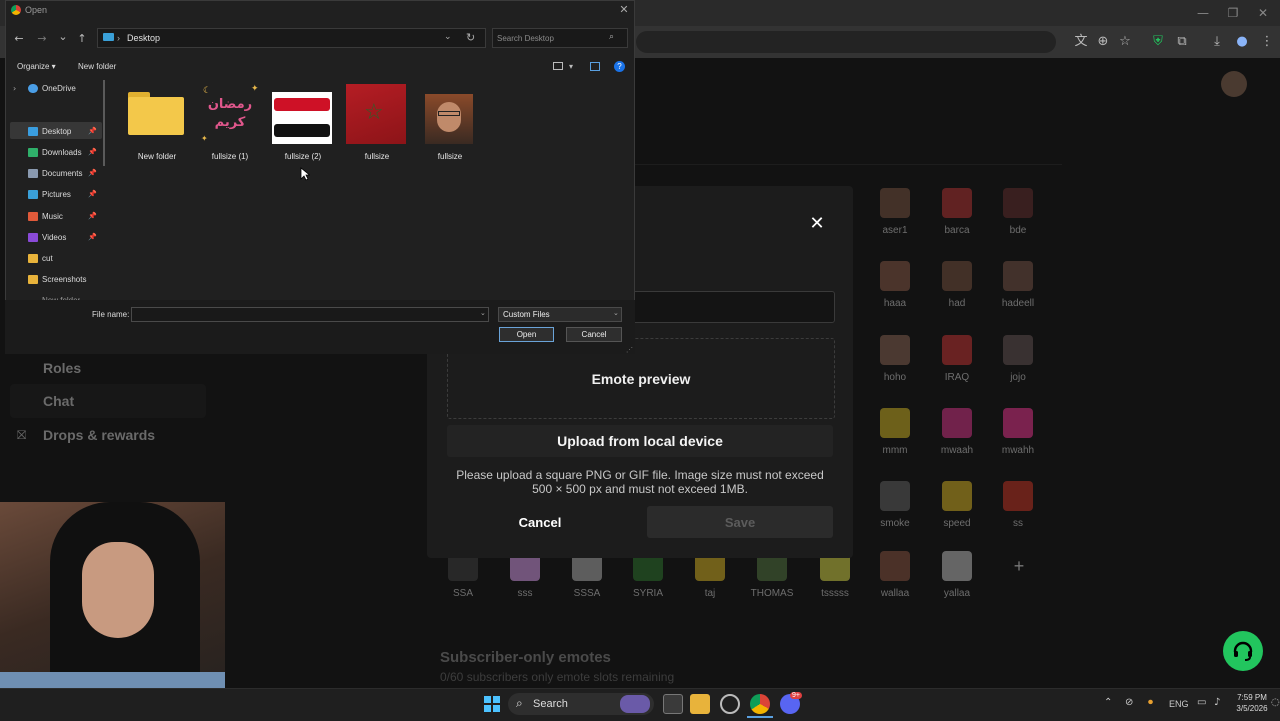 Image resolution: width=1280 pixels, height=721 pixels. I want to click on address-bar, so click(846, 42).